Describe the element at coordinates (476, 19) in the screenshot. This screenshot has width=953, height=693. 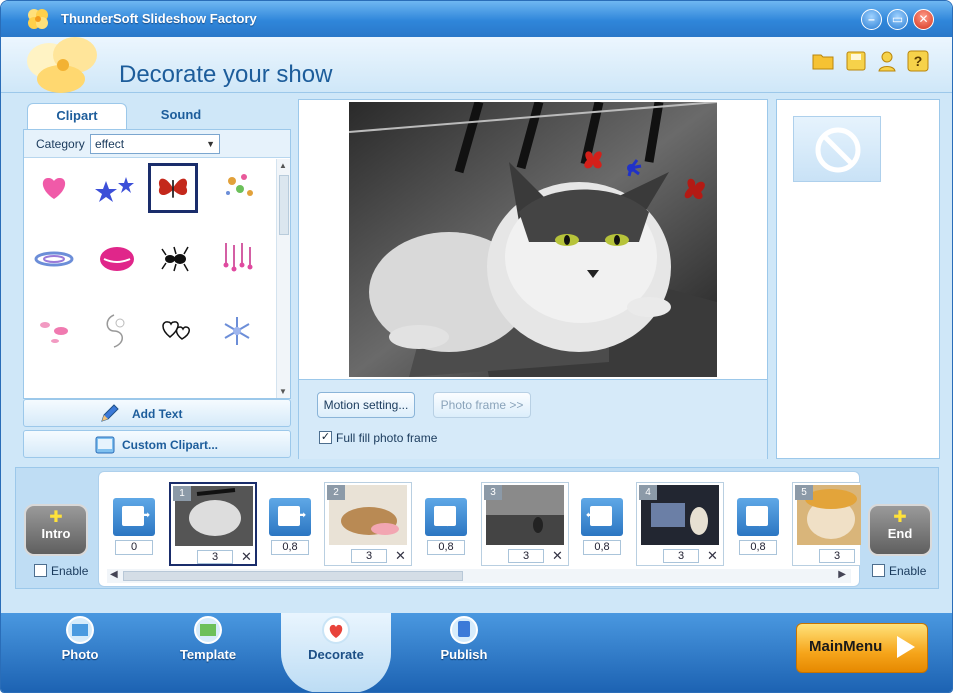
I see `title-bar: ThunderSoft Slideshow Factory – ▭ ✕` at that location.